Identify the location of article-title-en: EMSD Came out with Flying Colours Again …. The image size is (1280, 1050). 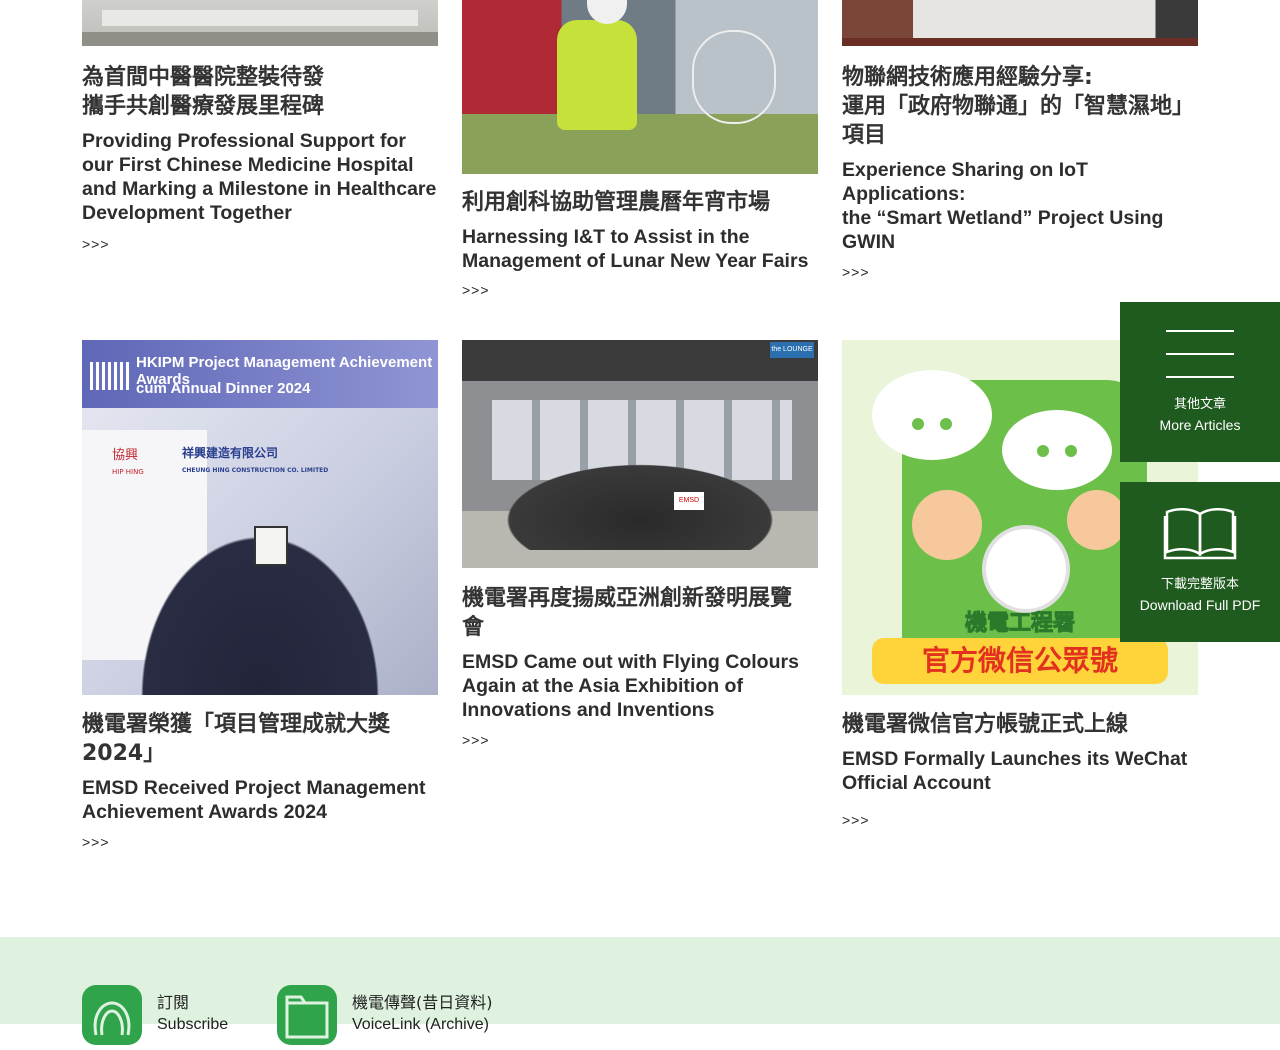
(630, 686).